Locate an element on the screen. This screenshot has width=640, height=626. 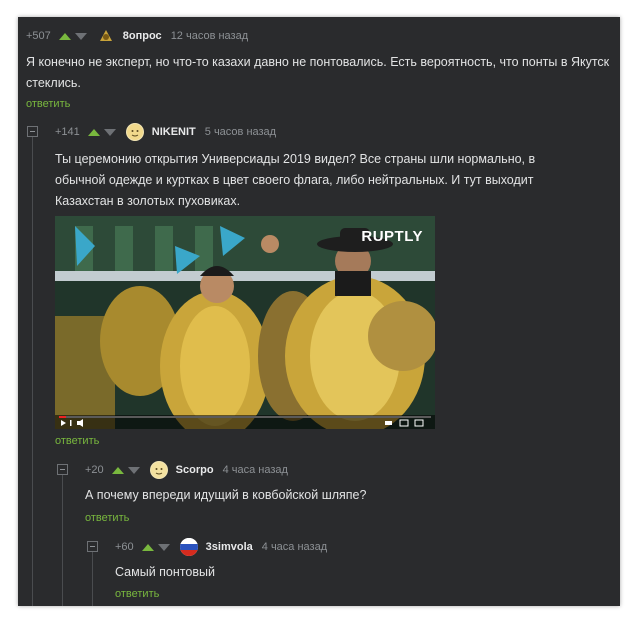
comment-author: NIKENIT is located at coordinates (174, 132).